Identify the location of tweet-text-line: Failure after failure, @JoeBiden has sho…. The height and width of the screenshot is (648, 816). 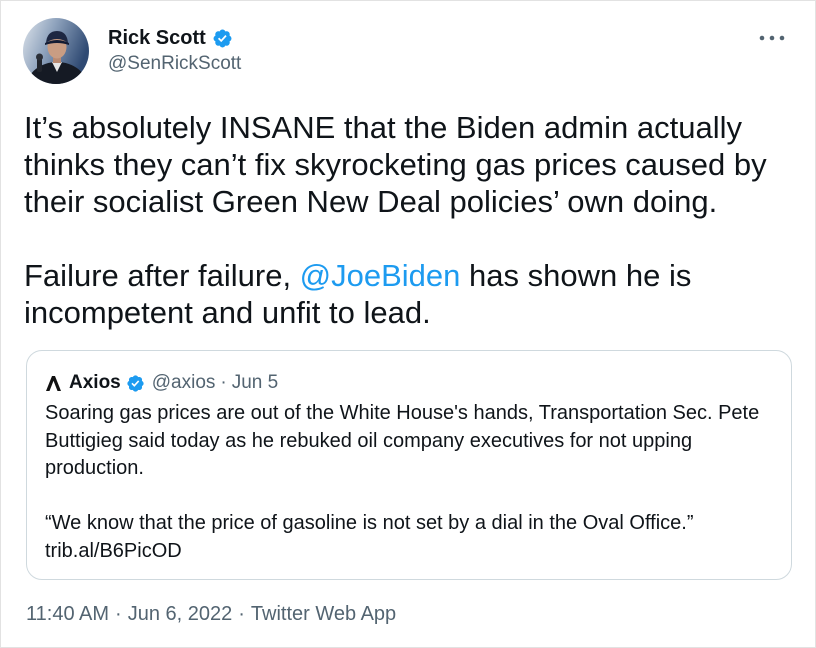
(395, 275).